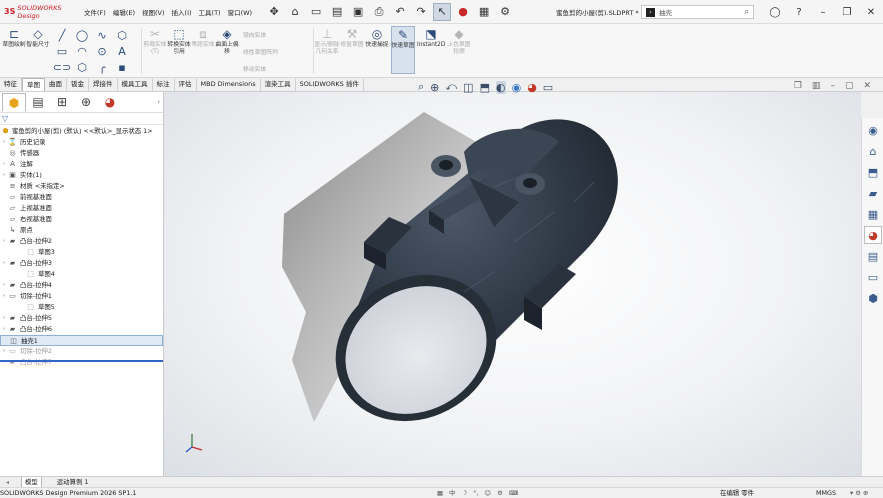 The image size is (883, 498). I want to click on tree-filter: ▽, so click(81, 119).